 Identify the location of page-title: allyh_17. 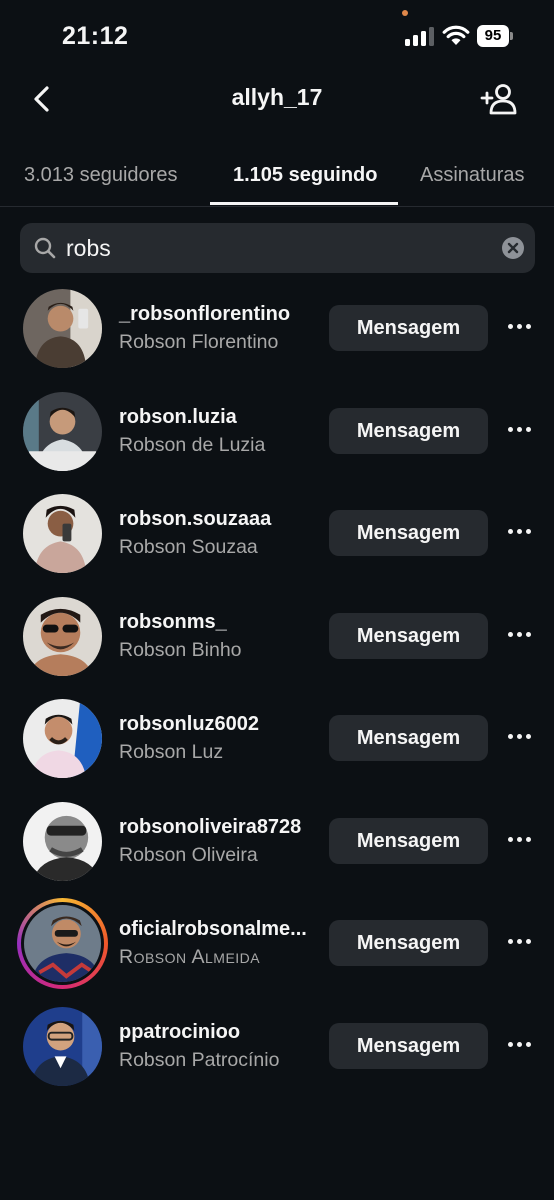
(277, 97).